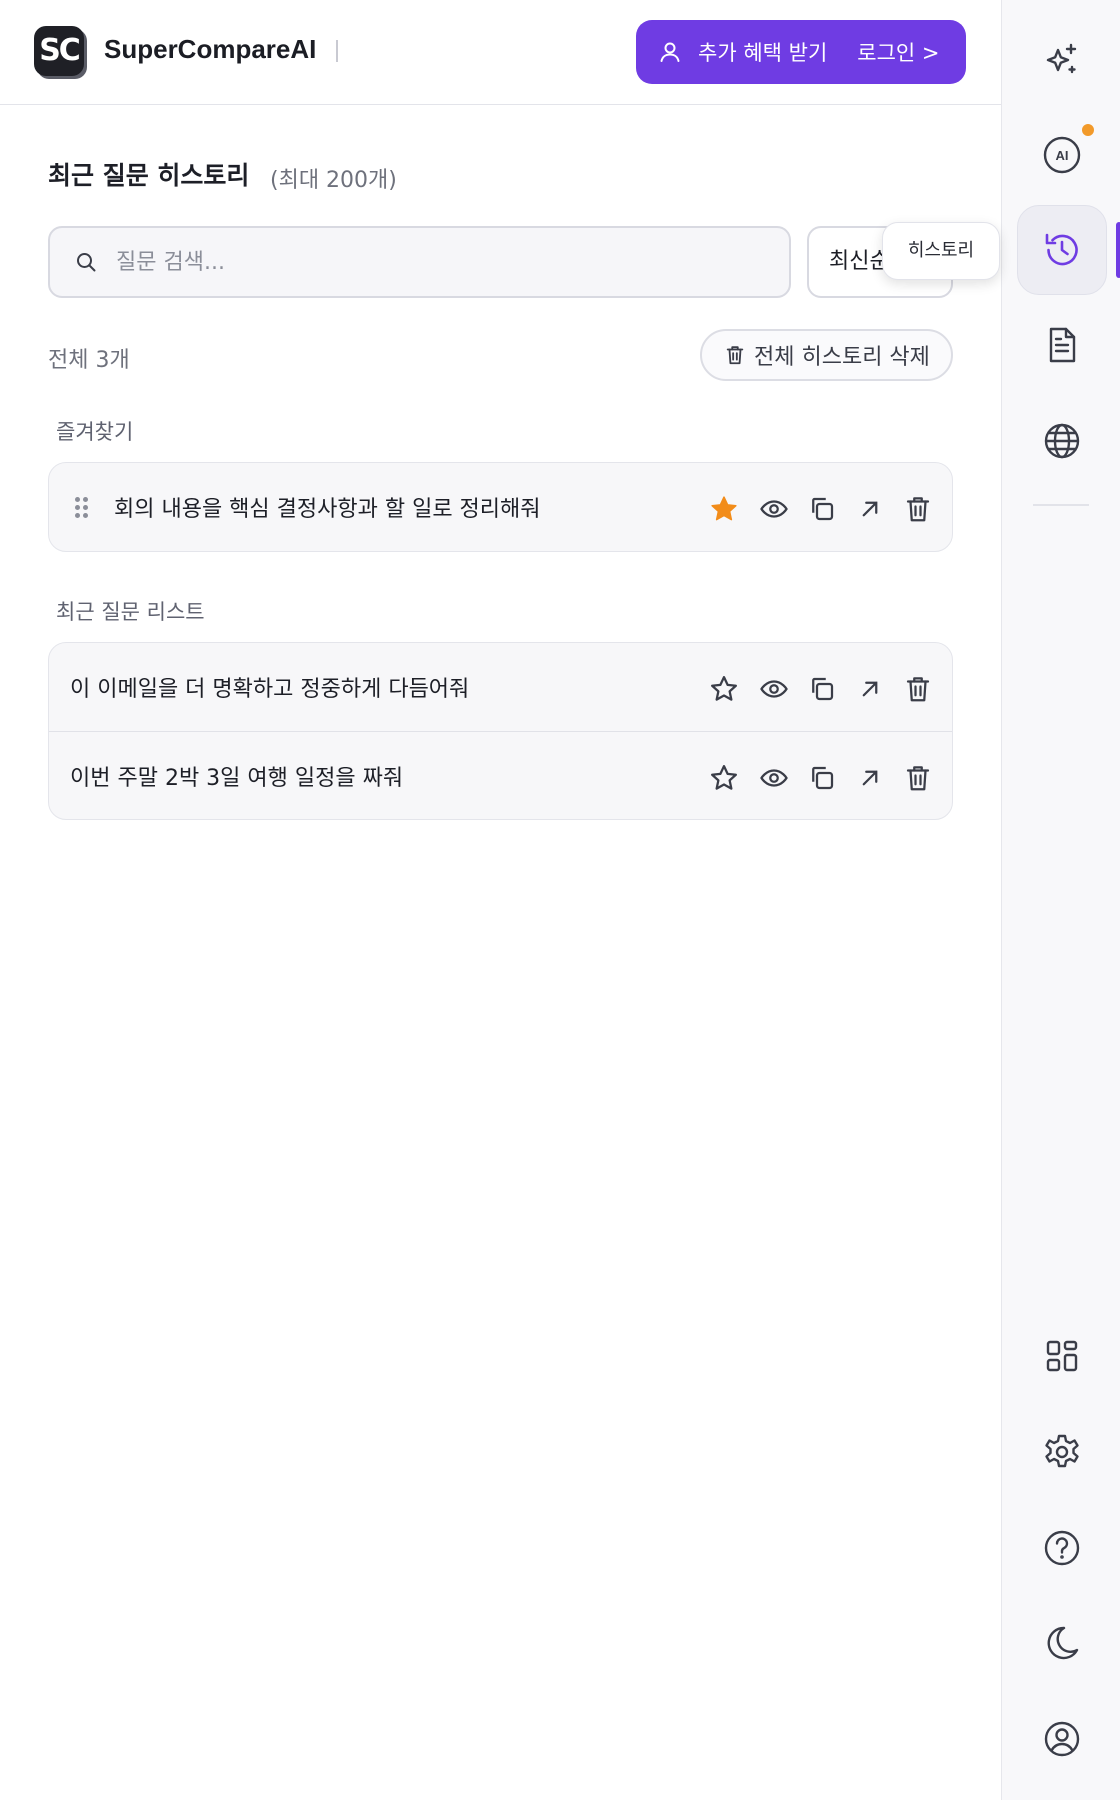 The image size is (1120, 1800). Describe the element at coordinates (337, 51) in the screenshot. I see `text-caret` at that location.